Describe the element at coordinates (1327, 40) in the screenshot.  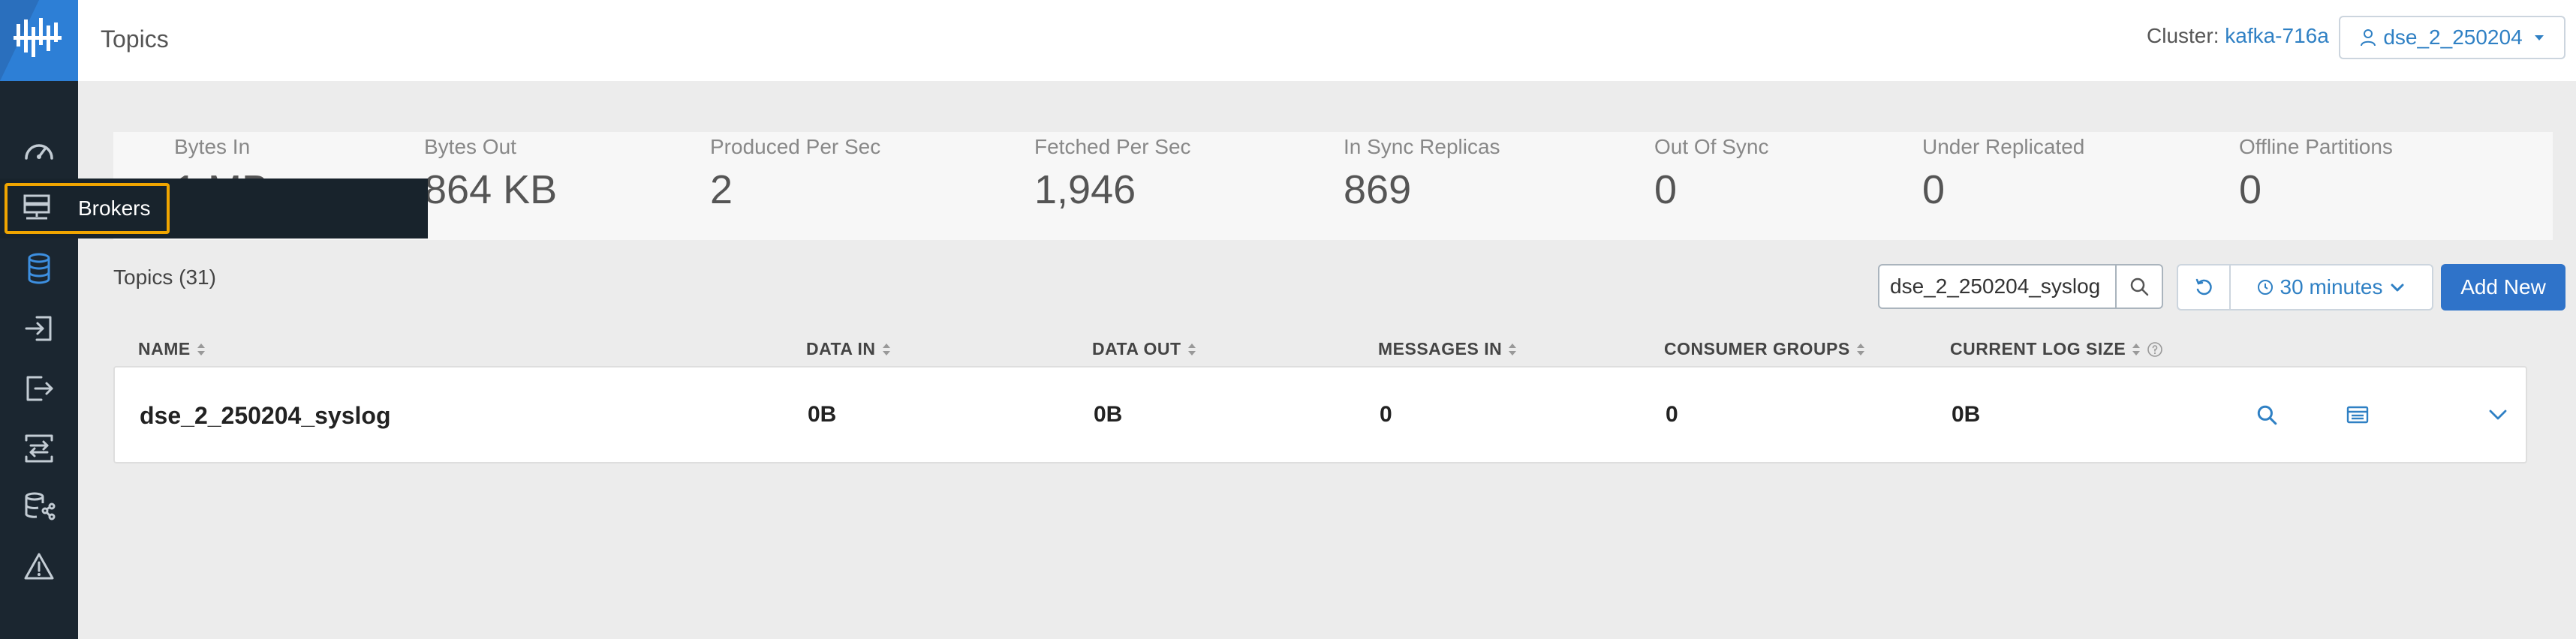
I see `top-header: Topics Cluster: kafka-716a dse_2_250204` at that location.